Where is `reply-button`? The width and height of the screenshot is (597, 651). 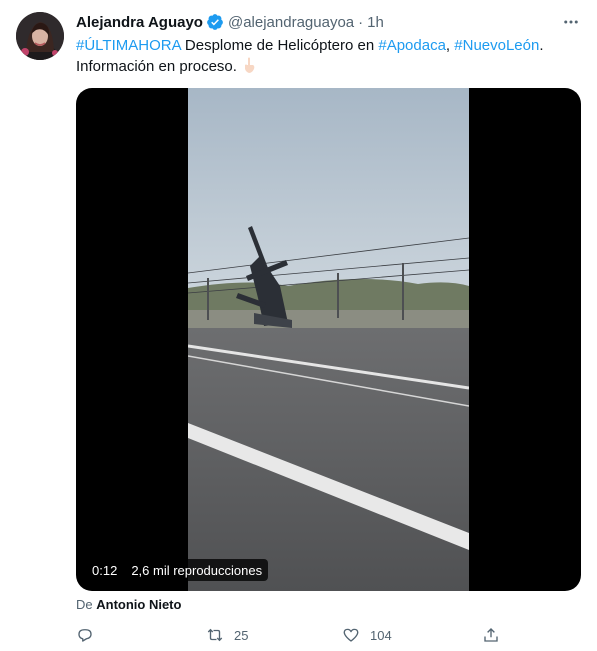 reply-button is located at coordinates (85, 635).